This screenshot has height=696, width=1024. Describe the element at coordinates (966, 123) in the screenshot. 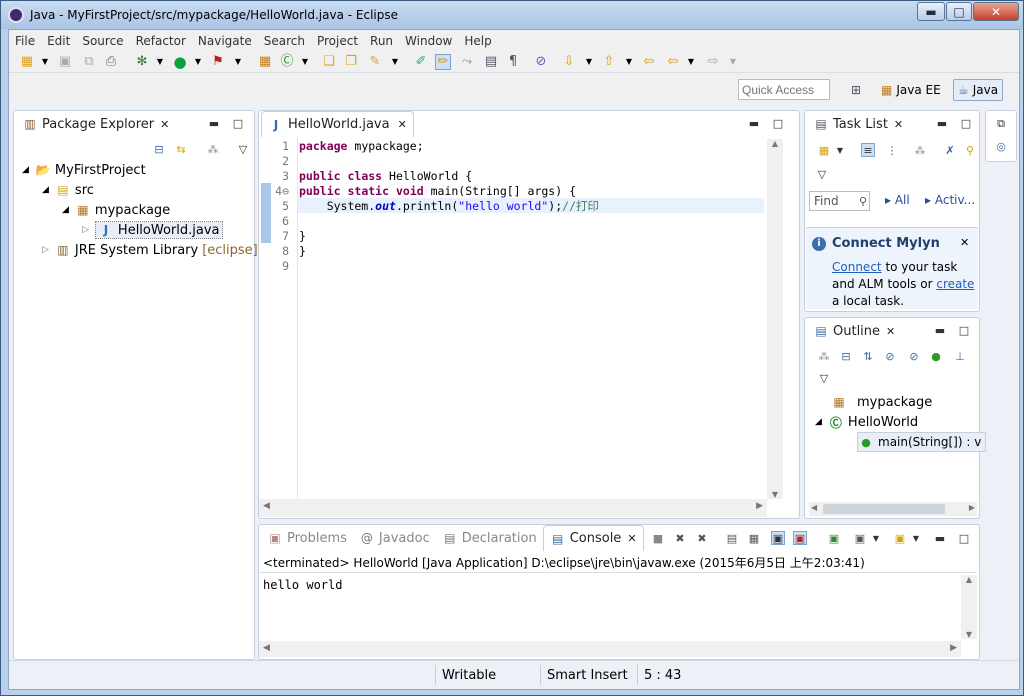

I see `maximize-icon: □` at that location.